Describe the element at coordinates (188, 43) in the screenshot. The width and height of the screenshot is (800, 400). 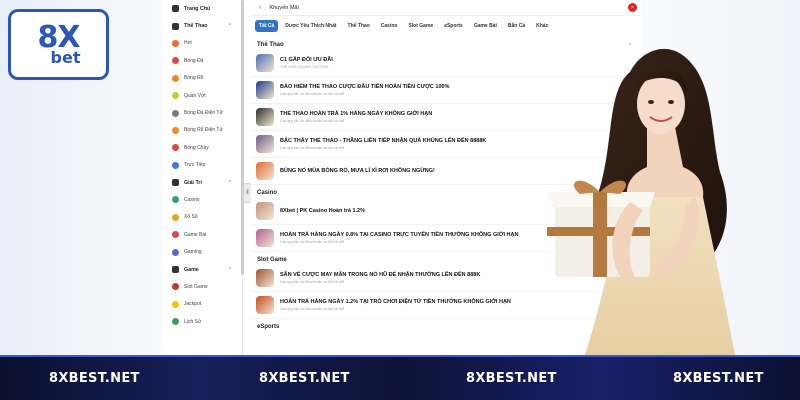
I see `sidebar-item-label: Hot` at that location.